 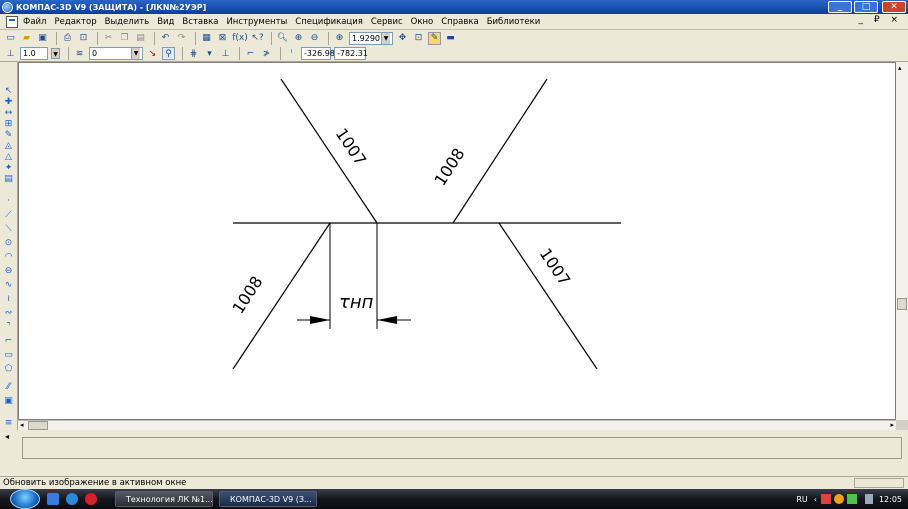 What do you see at coordinates (222, 38) in the screenshot?
I see `variables-icon: ⊠` at bounding box center [222, 38].